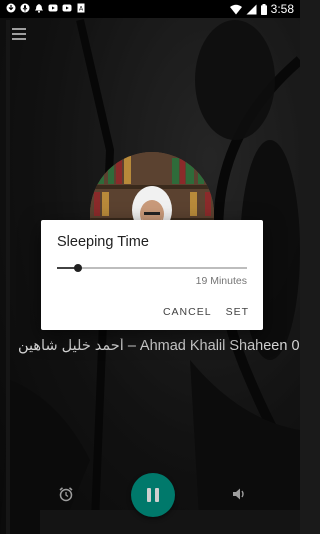  What do you see at coordinates (150, 9) in the screenshot?
I see `status-bar: A 3:58` at bounding box center [150, 9].